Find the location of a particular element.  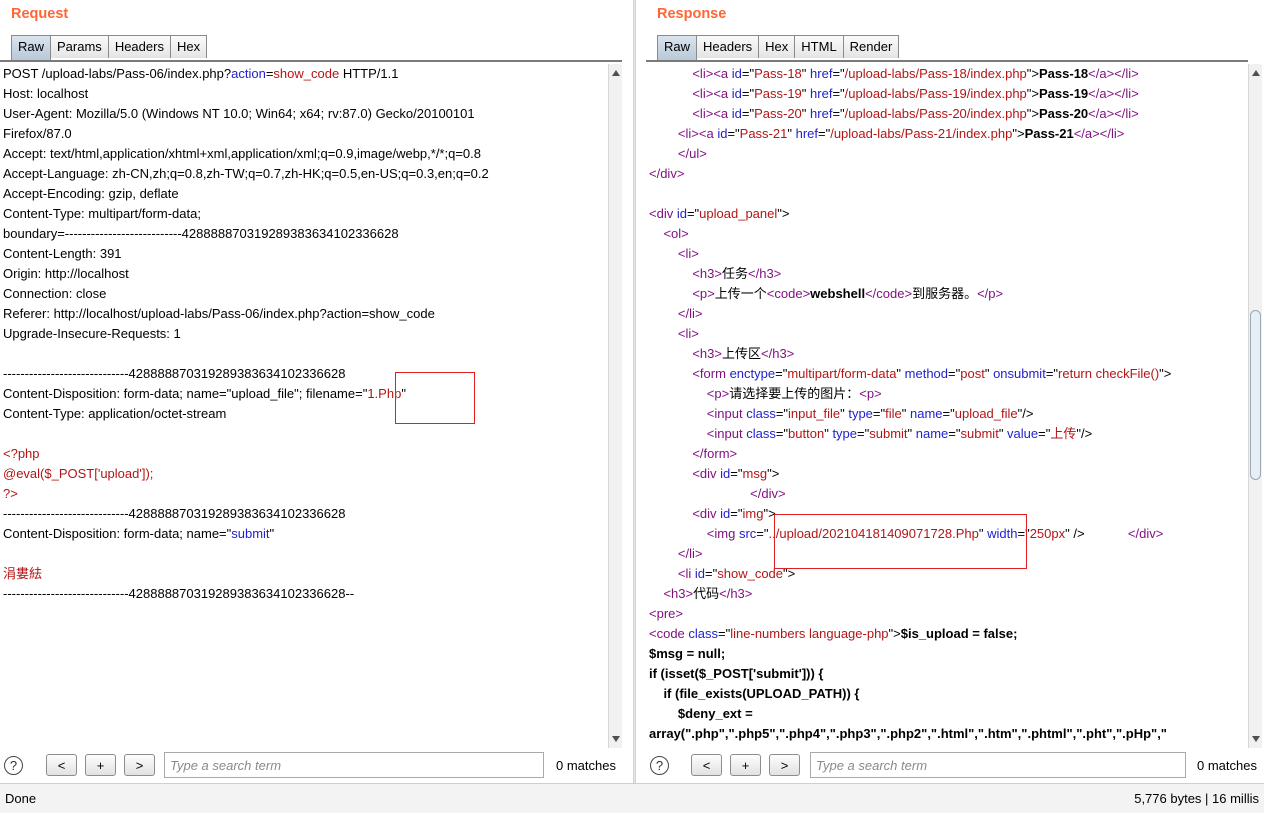

code-line: 涓婁紶 is located at coordinates (303, 574).